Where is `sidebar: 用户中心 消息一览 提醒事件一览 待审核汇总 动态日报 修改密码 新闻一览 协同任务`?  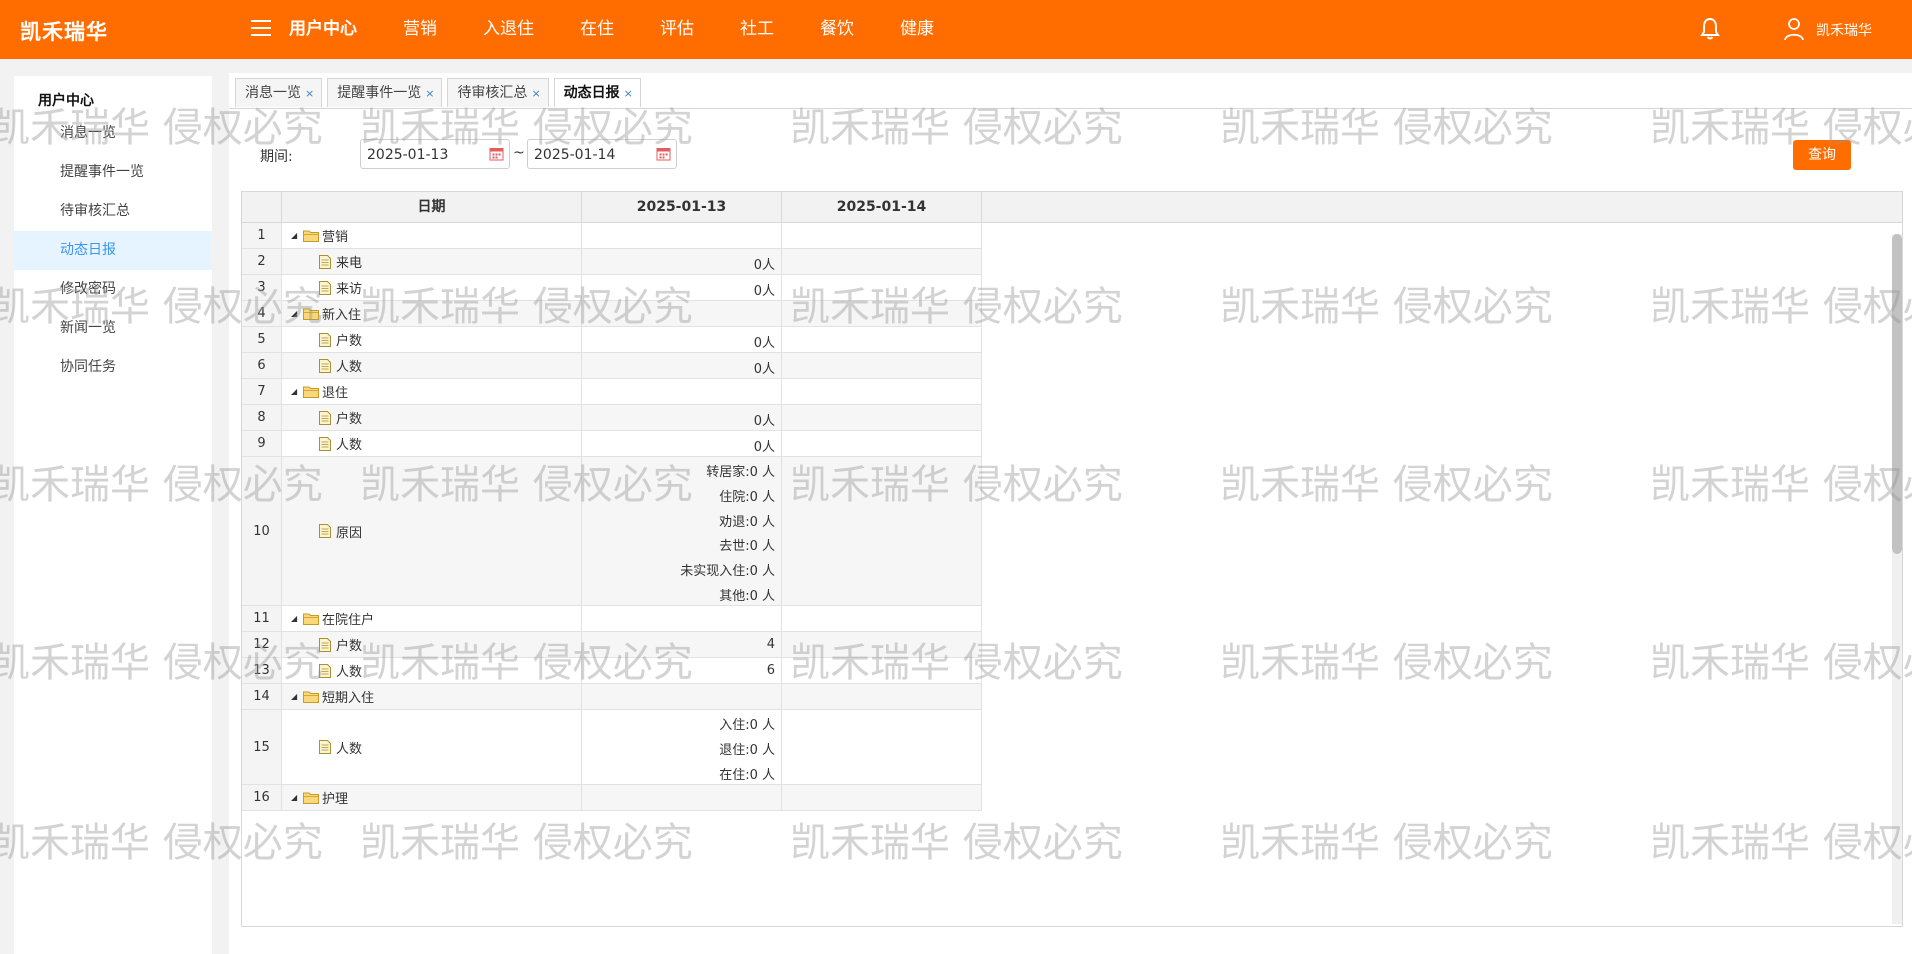
sidebar: 用户中心 消息一览 提醒事件一览 待审核汇总 动态日报 修改密码 新闻一览 协同任务 is located at coordinates (113, 515).